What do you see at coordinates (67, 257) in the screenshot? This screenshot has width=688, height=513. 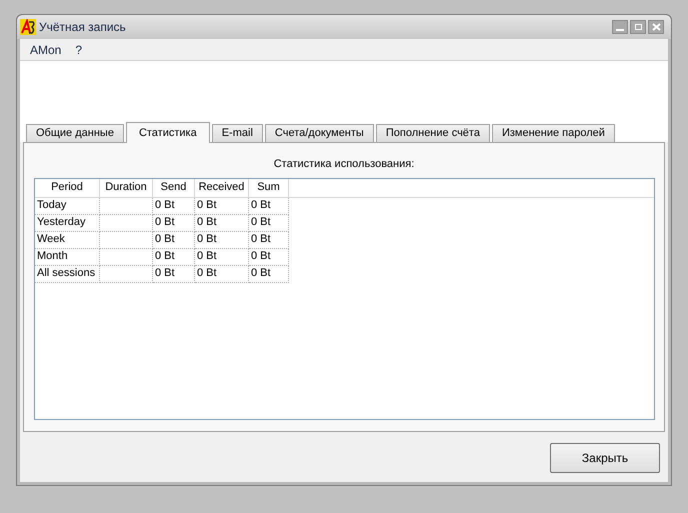 I see `table-cell: Month` at bounding box center [67, 257].